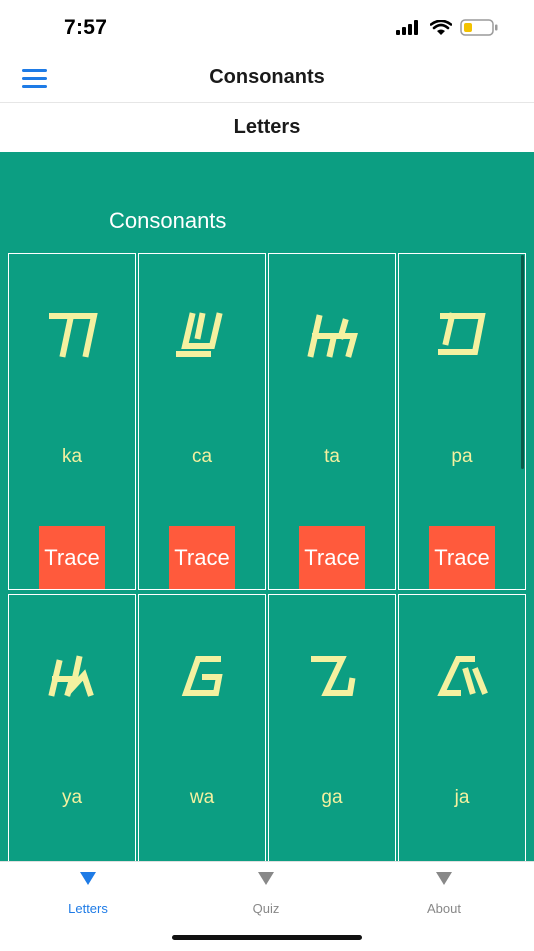 The width and height of the screenshot is (534, 951). What do you see at coordinates (267, 937) in the screenshot?
I see `home-indicator` at bounding box center [267, 937].